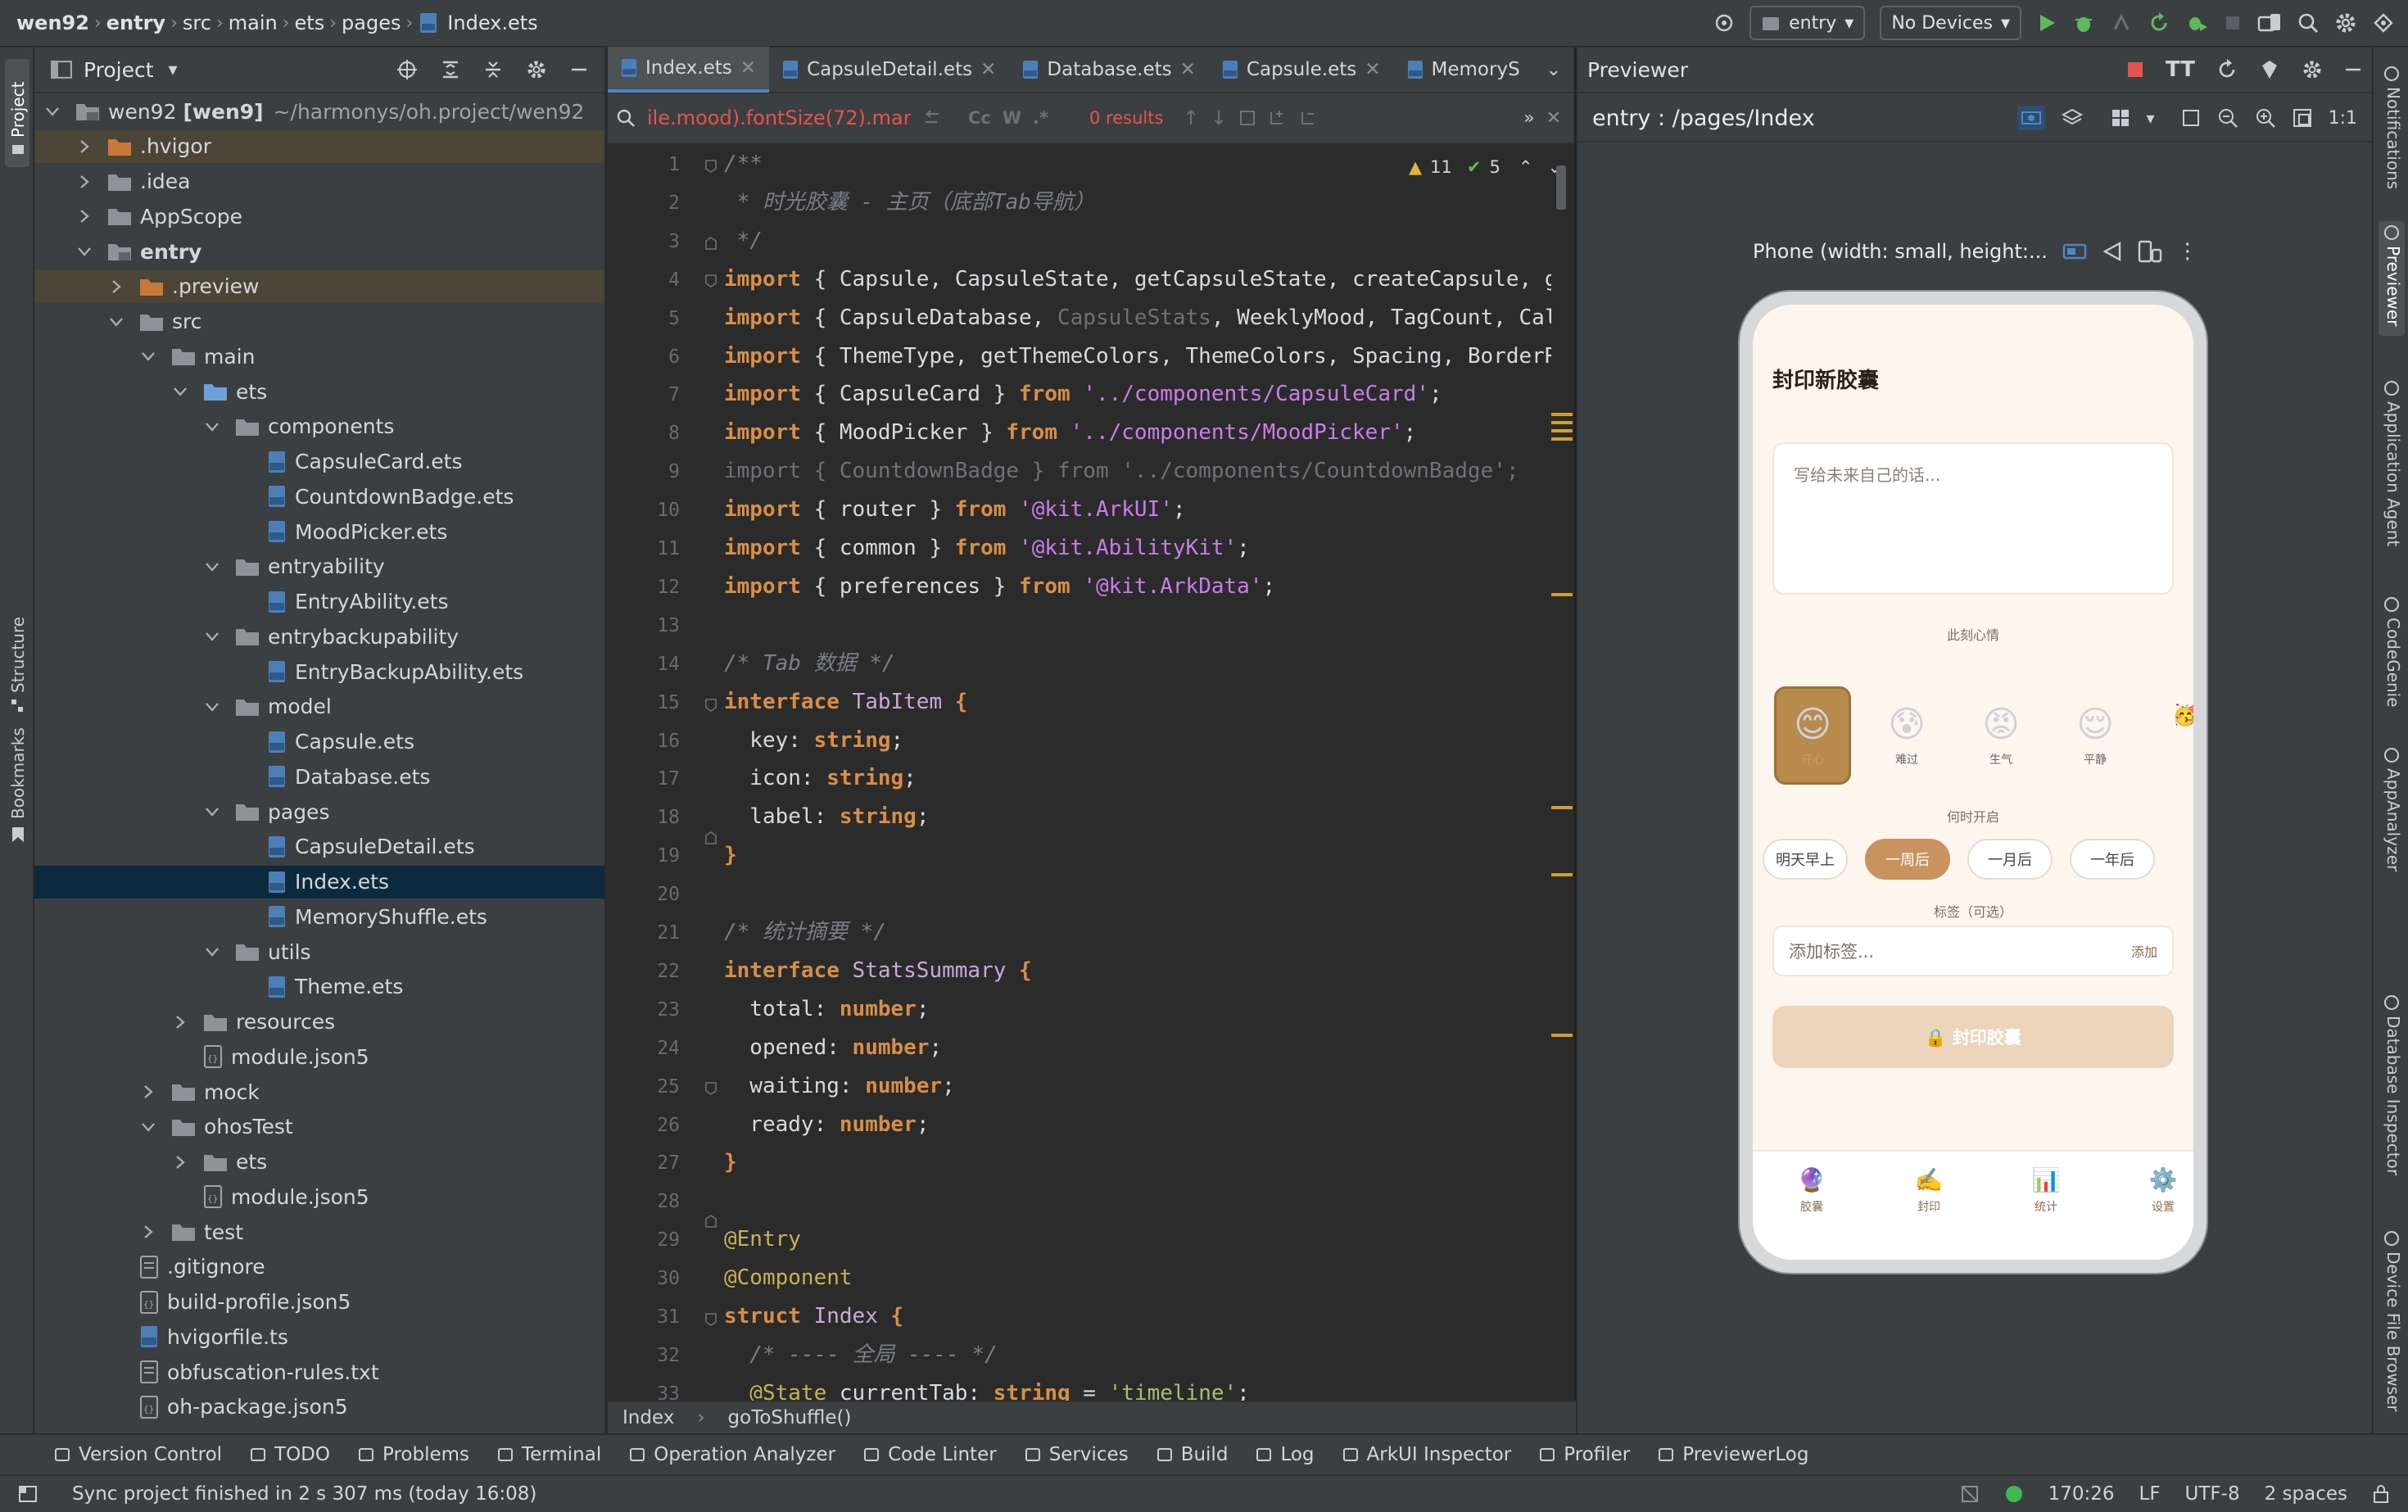 The image size is (2408, 1512). Describe the element at coordinates (889, 70) in the screenshot. I see `editor-tab-capsule-detail: CapsuleDetail.ets ✕` at that location.